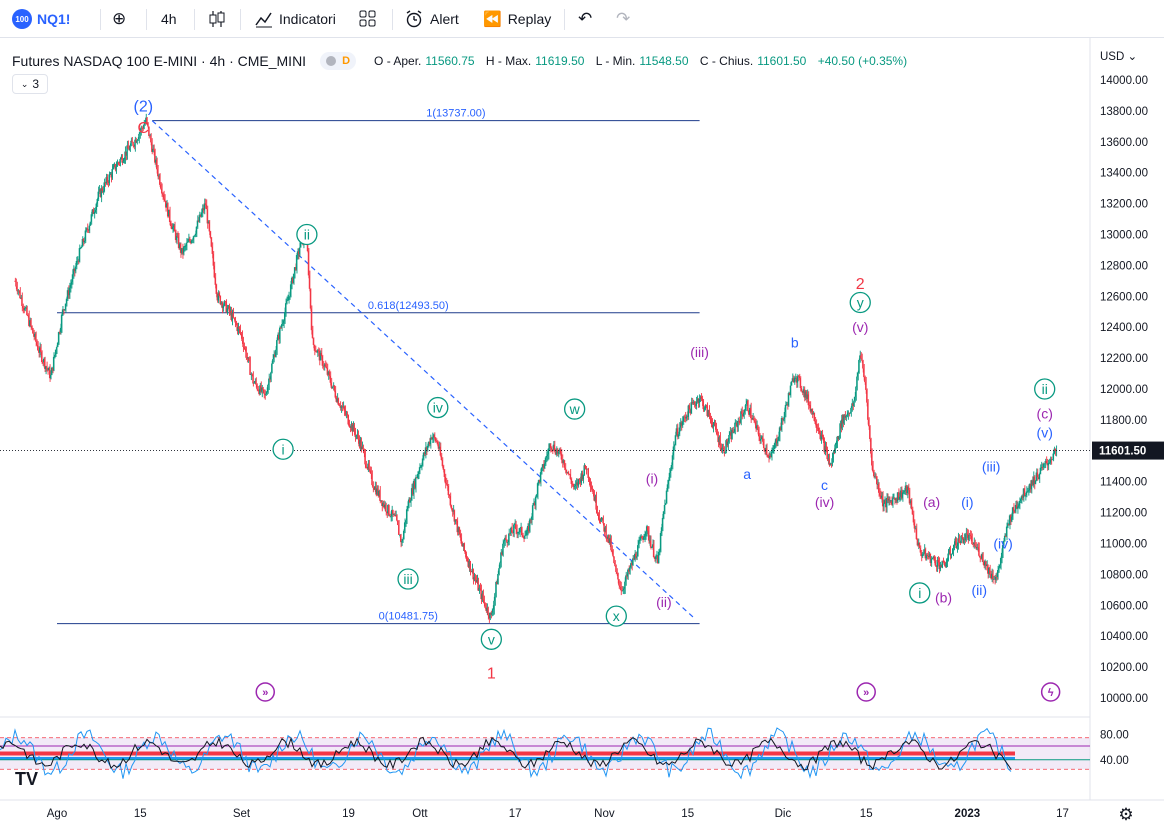 This screenshot has width=1164, height=837. Describe the element at coordinates (508, 61) in the screenshot. I see `high-label: H - Max.` at that location.